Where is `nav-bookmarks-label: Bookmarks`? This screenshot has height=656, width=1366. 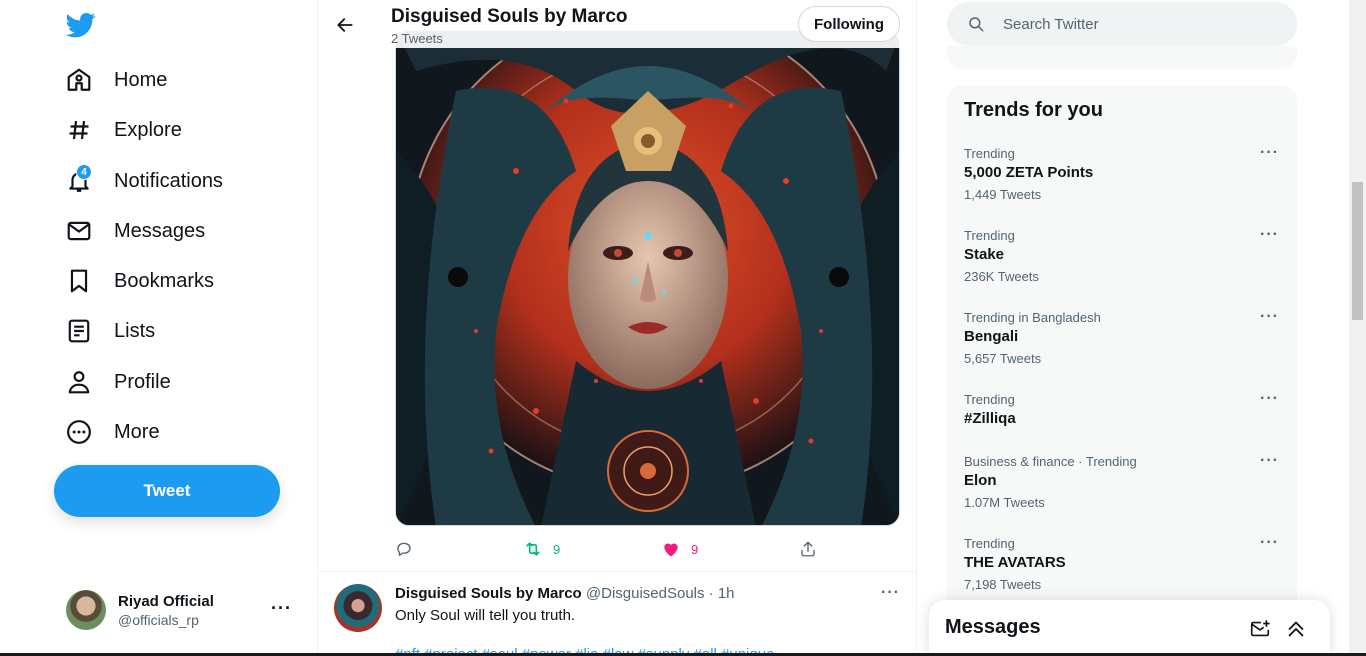 nav-bookmarks-label: Bookmarks is located at coordinates (164, 280).